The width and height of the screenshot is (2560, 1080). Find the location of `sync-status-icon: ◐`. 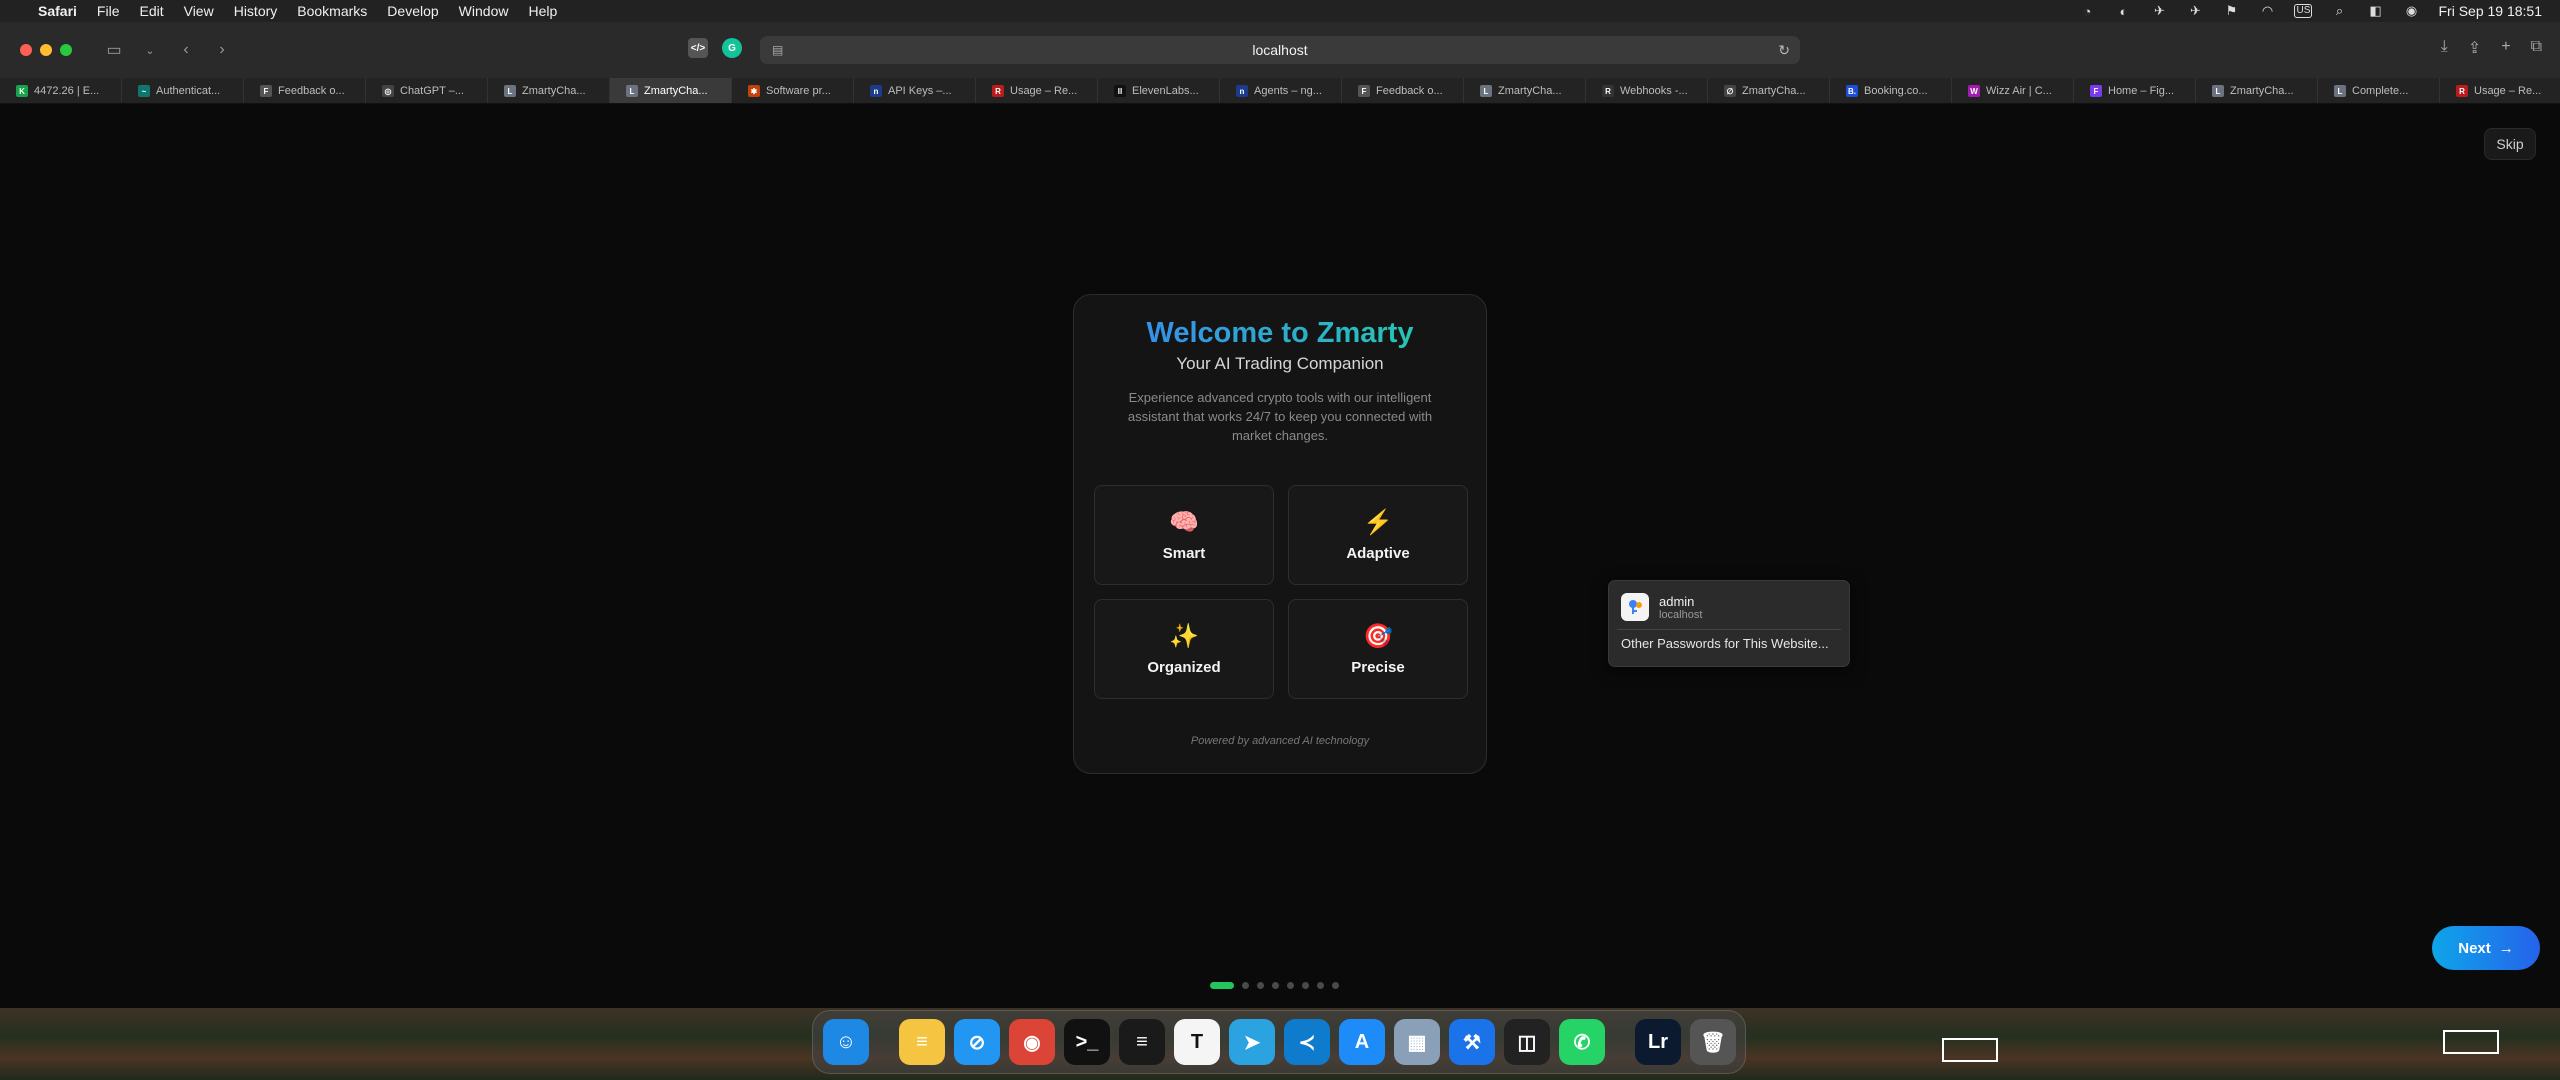

sync-status-icon: ◐ is located at coordinates (2123, 11).